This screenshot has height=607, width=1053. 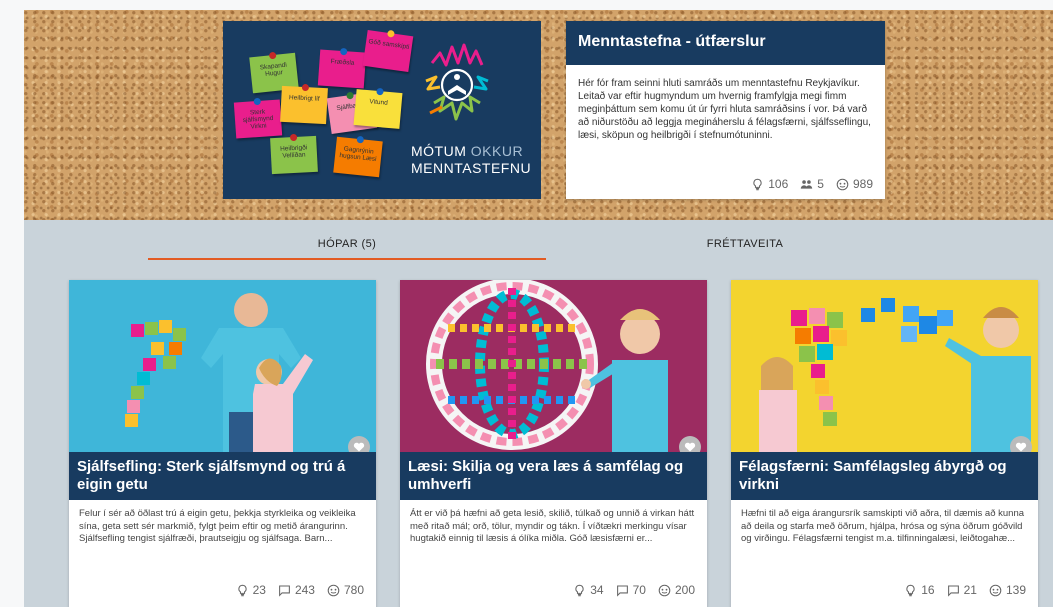 What do you see at coordinates (725, 43) in the screenshot?
I see `project-title: Menntastefna - útfærslur` at bounding box center [725, 43].